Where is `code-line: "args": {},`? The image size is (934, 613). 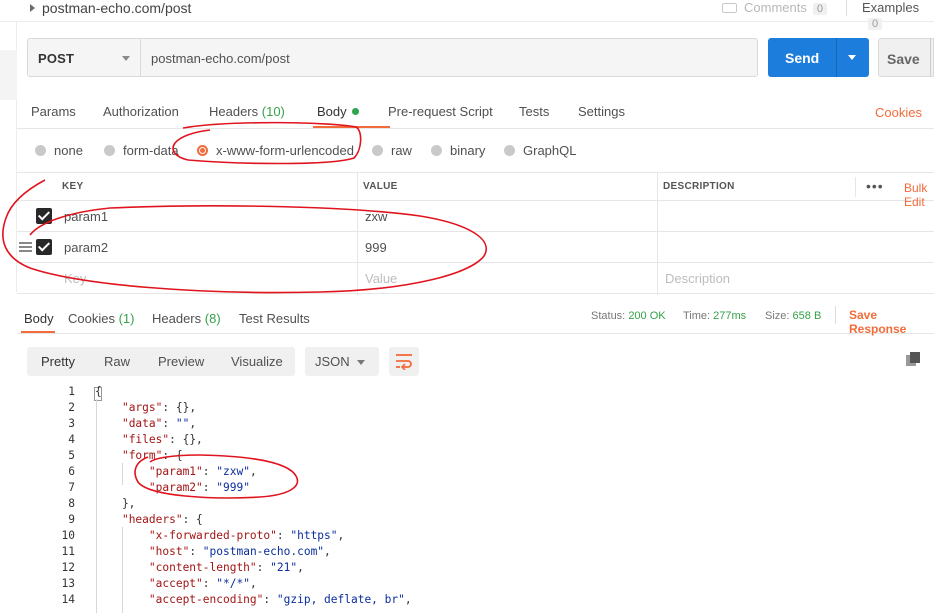 code-line: "args": {}, is located at coordinates (159, 407).